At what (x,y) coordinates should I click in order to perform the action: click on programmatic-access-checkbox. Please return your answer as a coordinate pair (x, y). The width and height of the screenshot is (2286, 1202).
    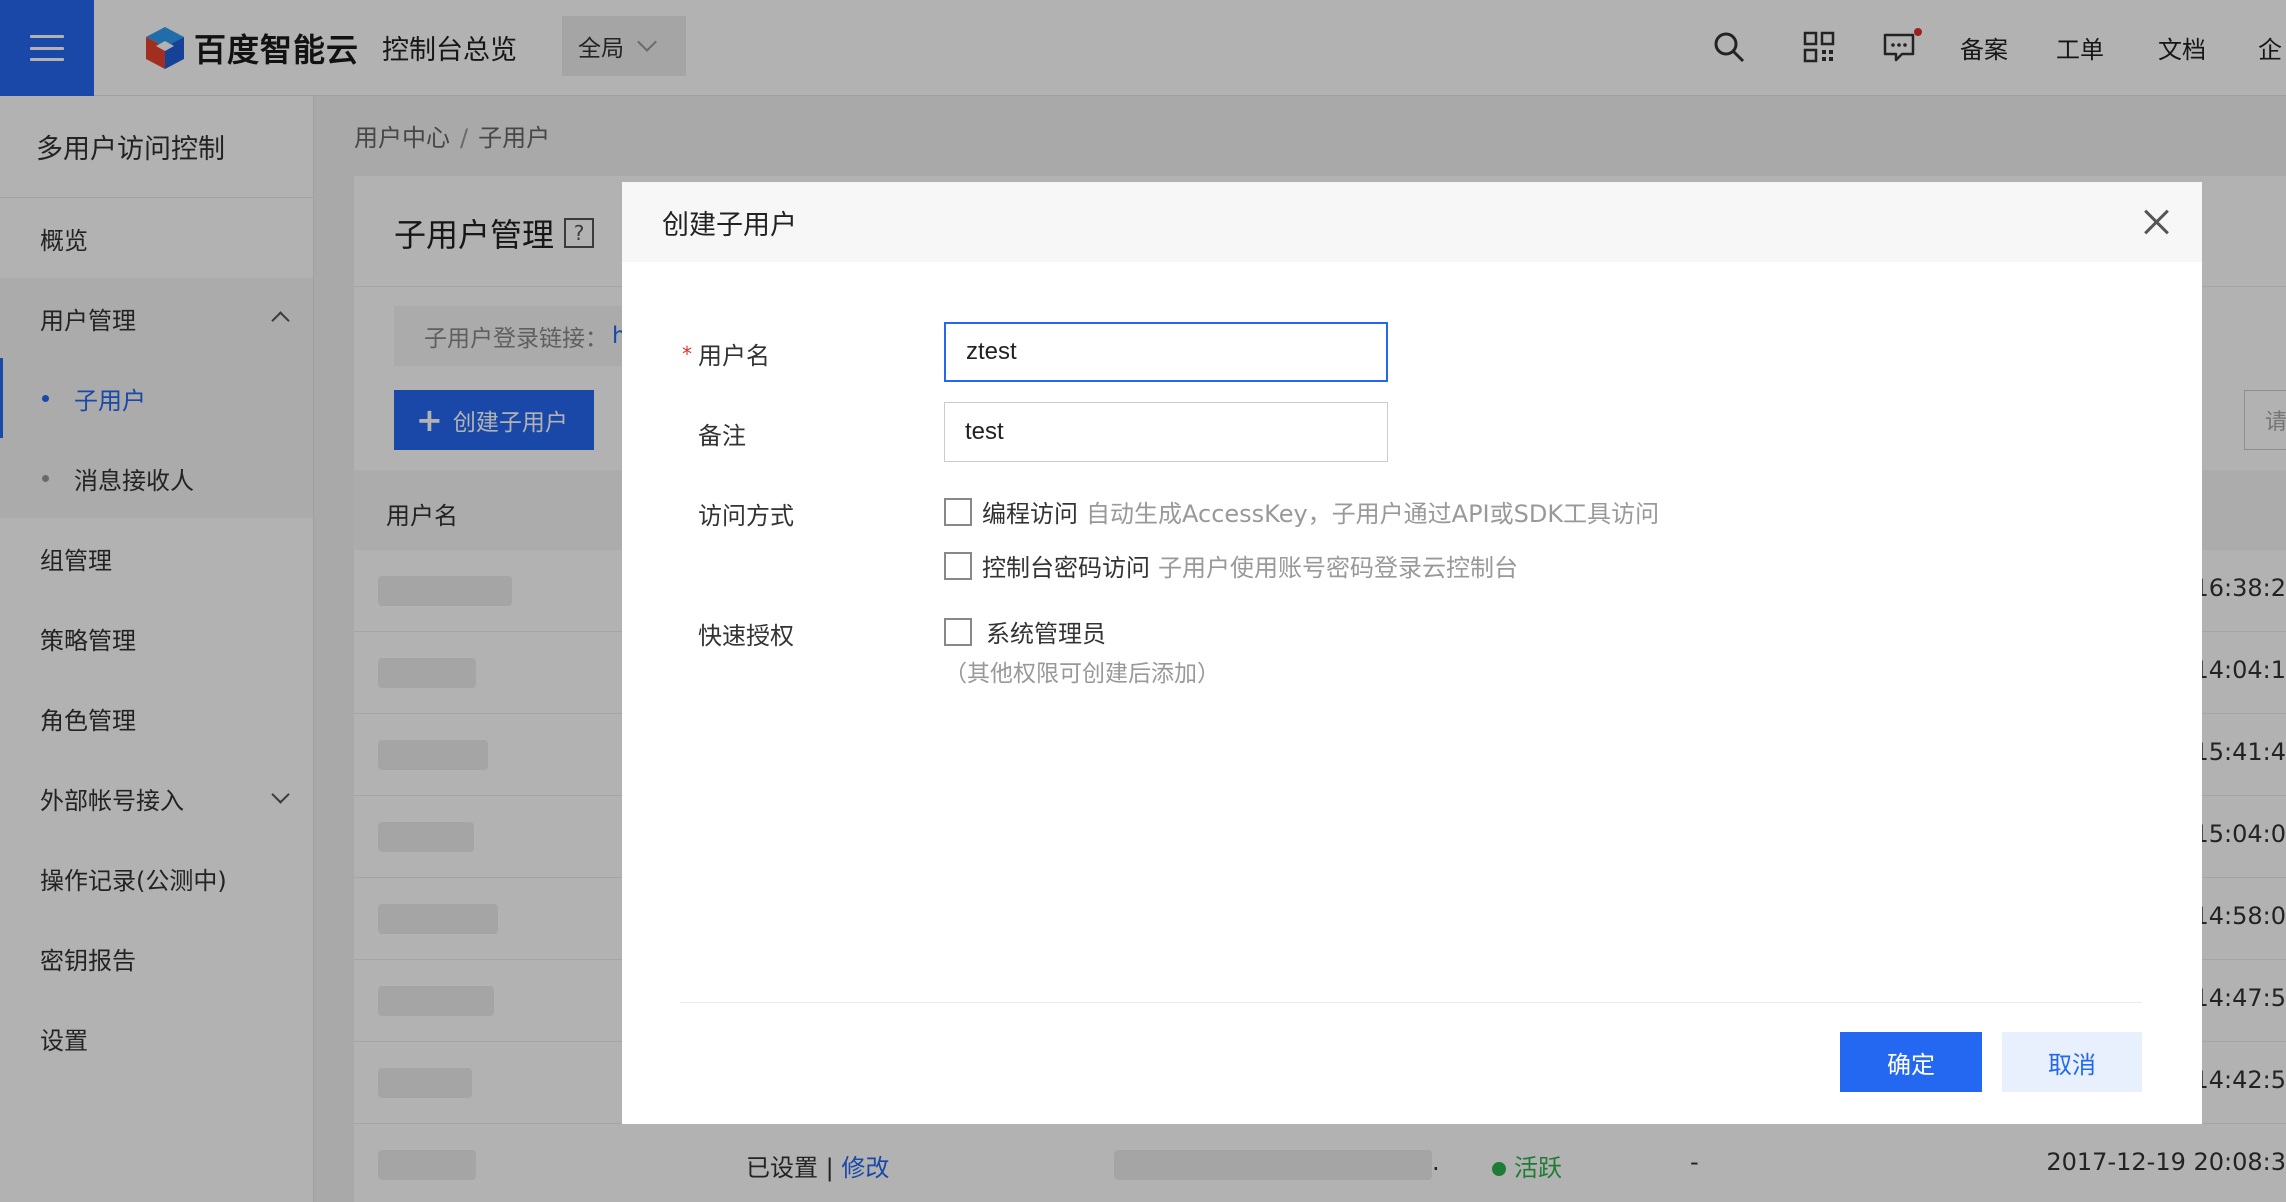
    Looking at the image, I should click on (958, 511).